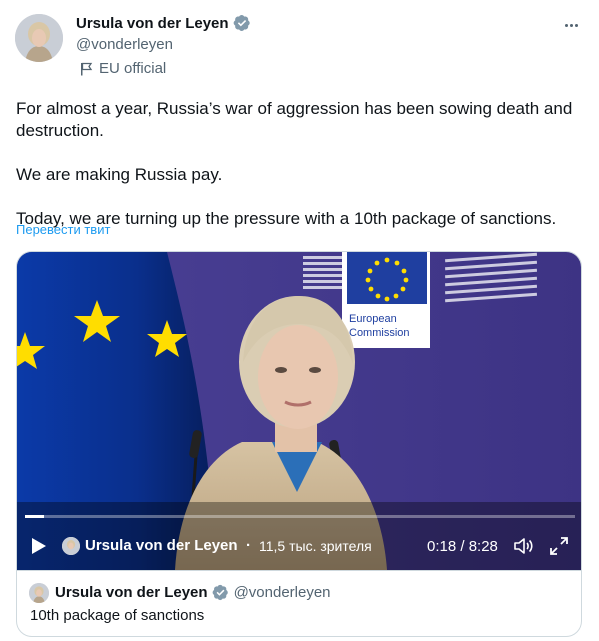  Describe the element at coordinates (117, 615) in the screenshot. I see `quoted-tweet-text: 10th package of sanctions` at that location.